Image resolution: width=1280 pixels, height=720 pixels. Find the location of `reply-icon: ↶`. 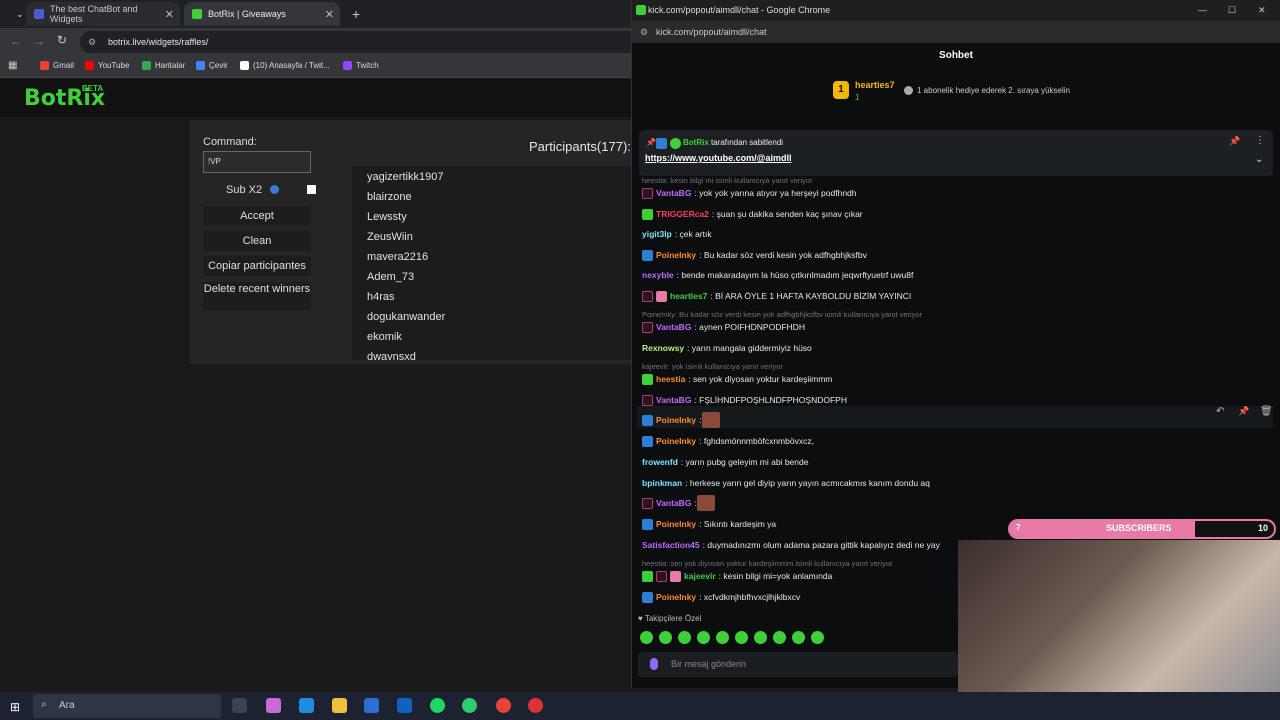

reply-icon: ↶ is located at coordinates (1220, 411).